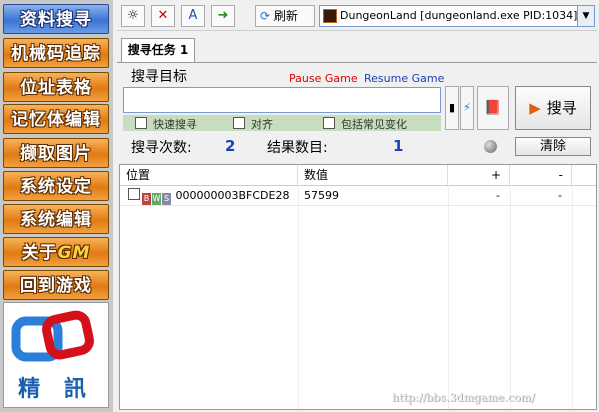  What do you see at coordinates (146, 199) in the screenshot?
I see `freeze-icon: B` at bounding box center [146, 199].